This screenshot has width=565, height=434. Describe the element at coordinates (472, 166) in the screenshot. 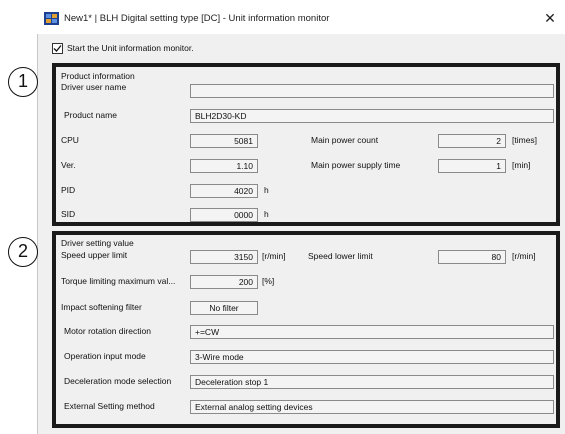

I see `main-power-supply-time-field: 1` at that location.